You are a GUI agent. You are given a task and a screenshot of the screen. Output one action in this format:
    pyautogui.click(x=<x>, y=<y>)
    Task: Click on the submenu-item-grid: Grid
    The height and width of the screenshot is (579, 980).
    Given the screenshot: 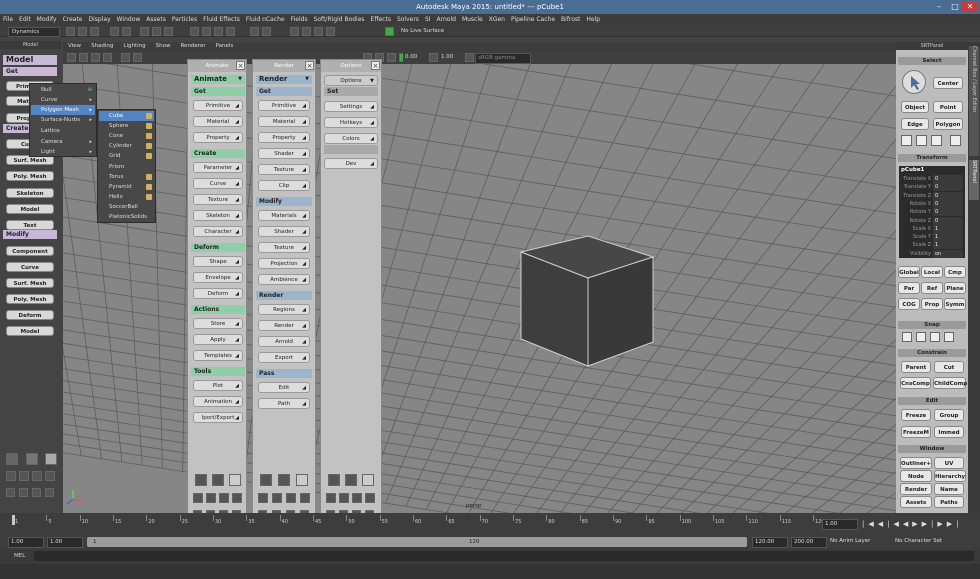 What is the action you would take?
    pyautogui.click(x=126, y=156)
    